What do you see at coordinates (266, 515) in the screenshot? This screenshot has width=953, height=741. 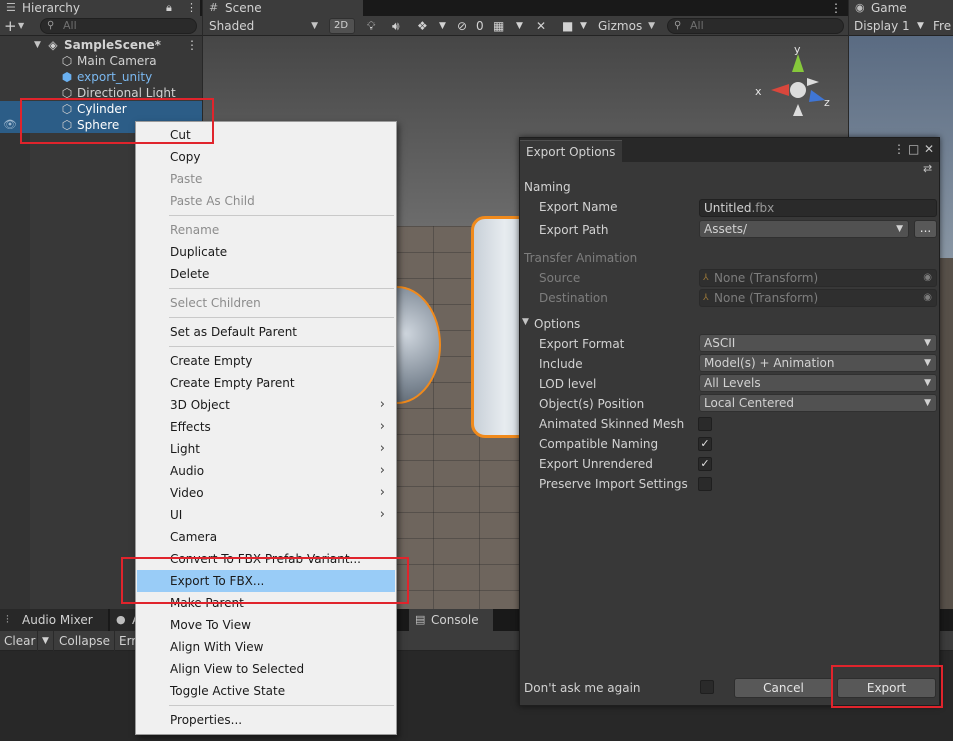 I see `menu-item-ui: UI ›` at bounding box center [266, 515].